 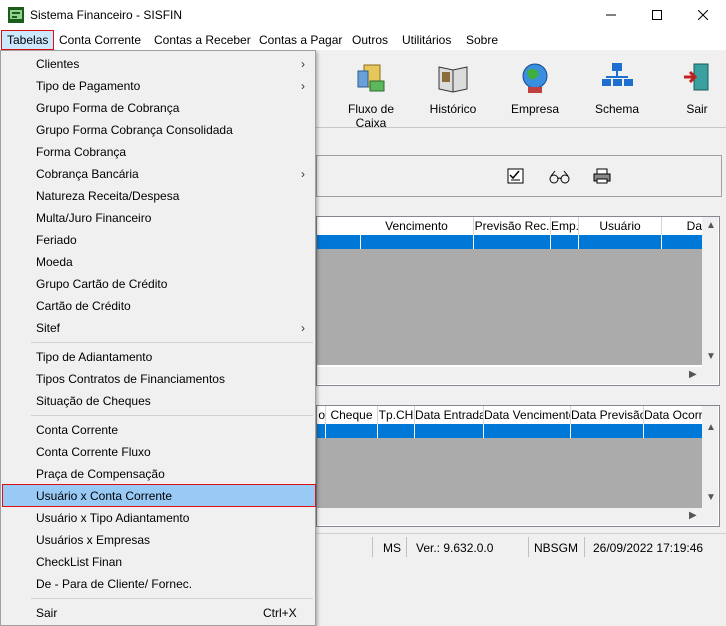 What do you see at coordinates (159, 562) in the screenshot?
I see `menu-item-checklist-finan: CheckList Finan` at bounding box center [159, 562].